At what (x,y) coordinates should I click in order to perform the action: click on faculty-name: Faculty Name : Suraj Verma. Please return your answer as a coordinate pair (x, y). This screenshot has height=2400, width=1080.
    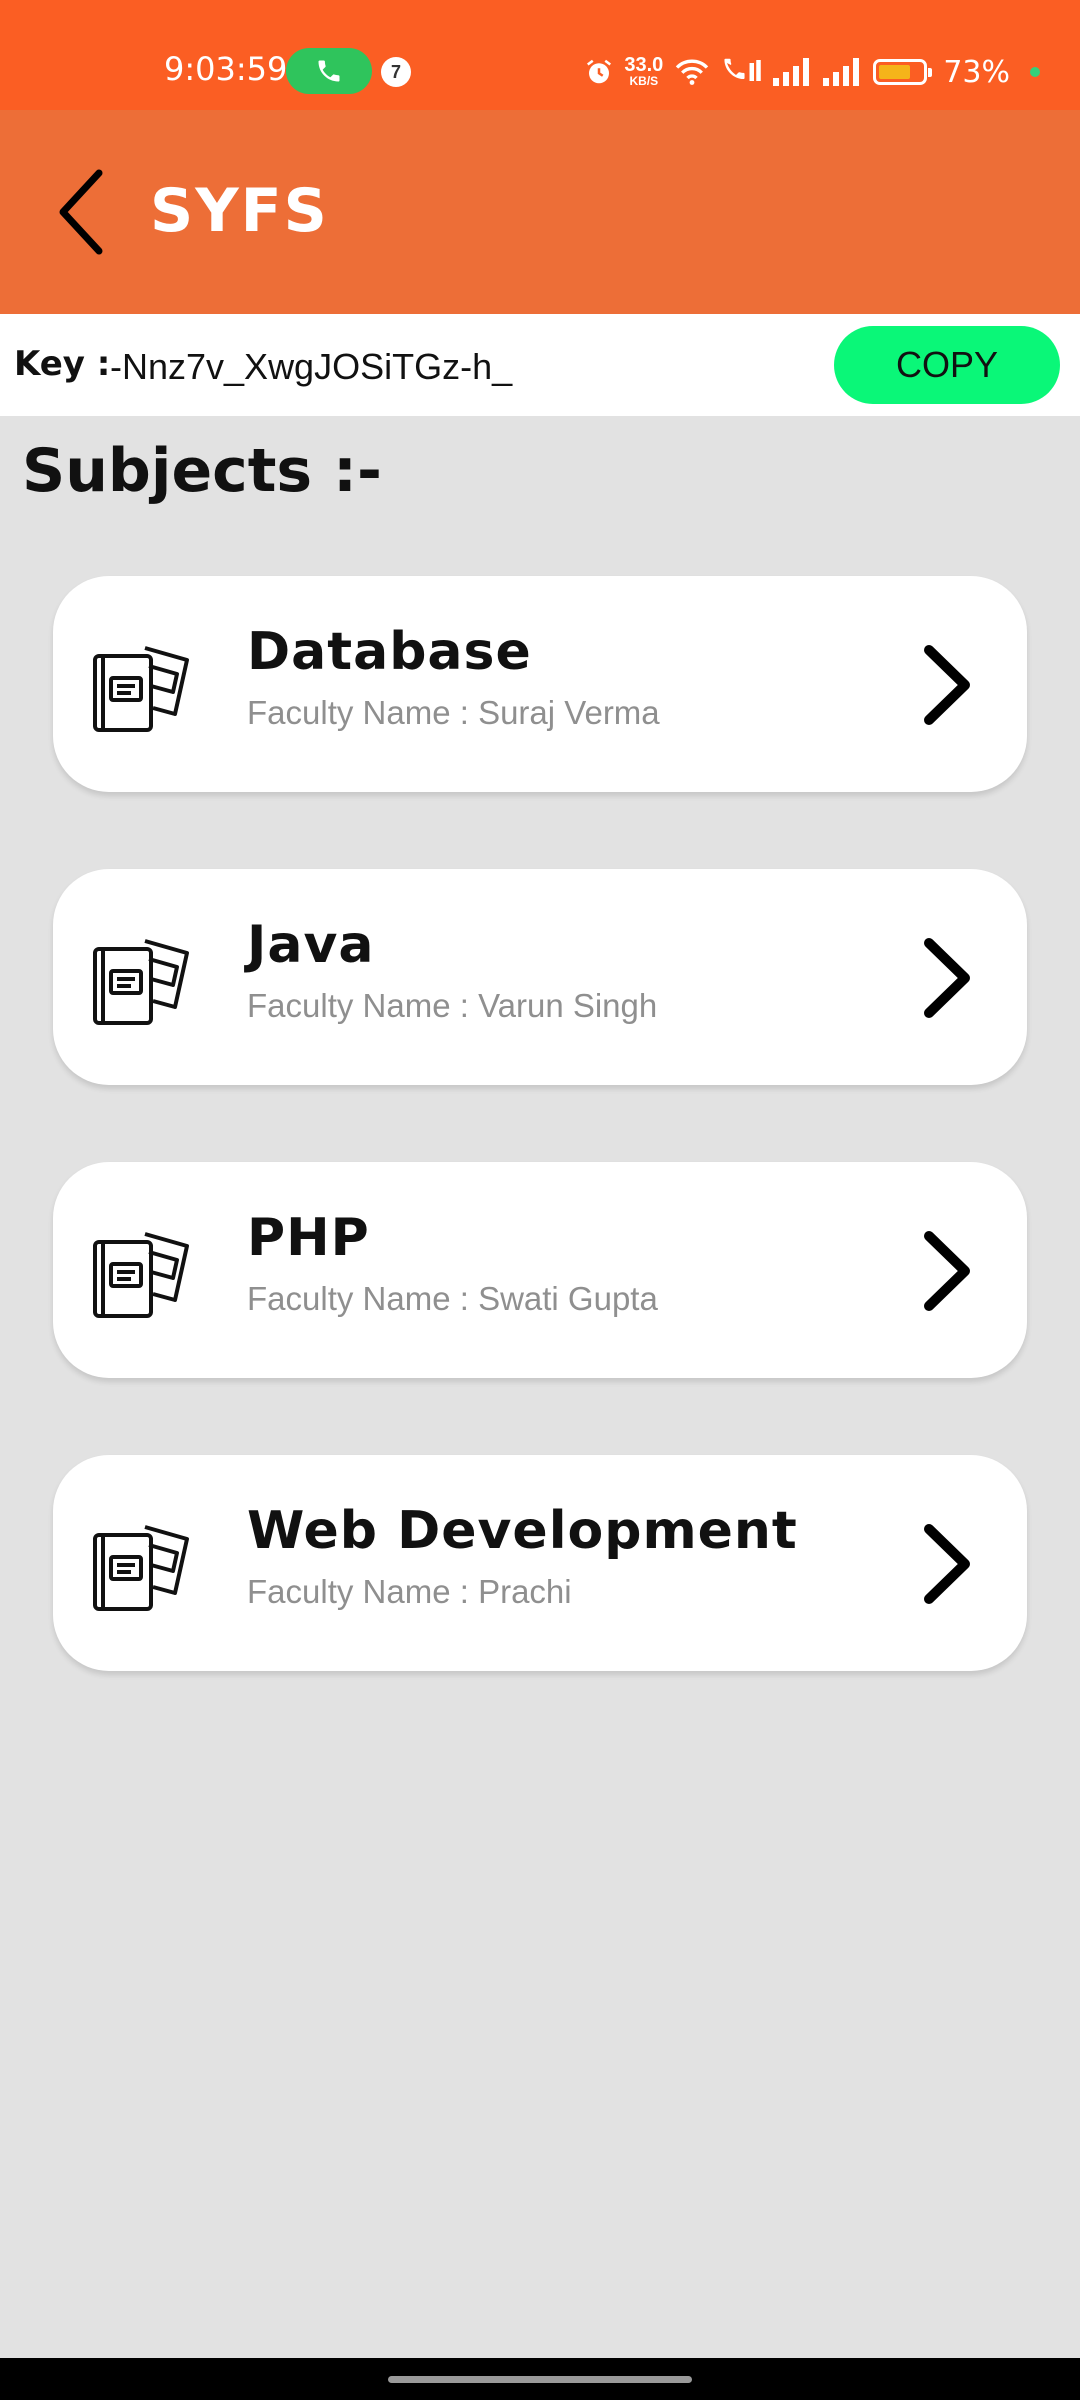
    Looking at the image, I should click on (453, 712).